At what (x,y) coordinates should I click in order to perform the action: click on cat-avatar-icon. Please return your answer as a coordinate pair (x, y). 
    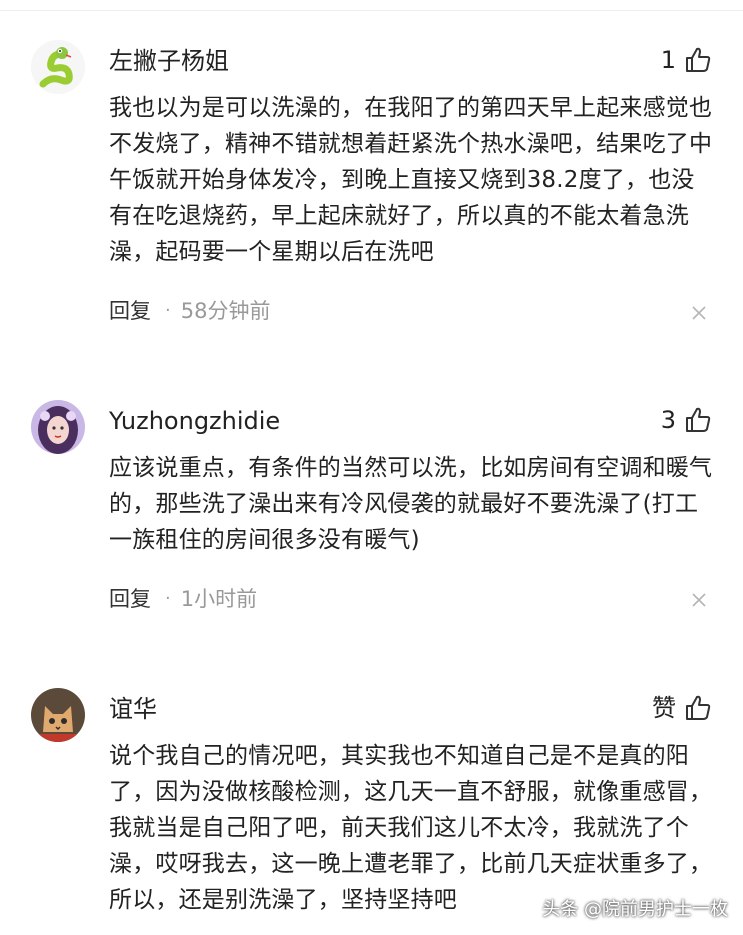
    Looking at the image, I should click on (58, 715).